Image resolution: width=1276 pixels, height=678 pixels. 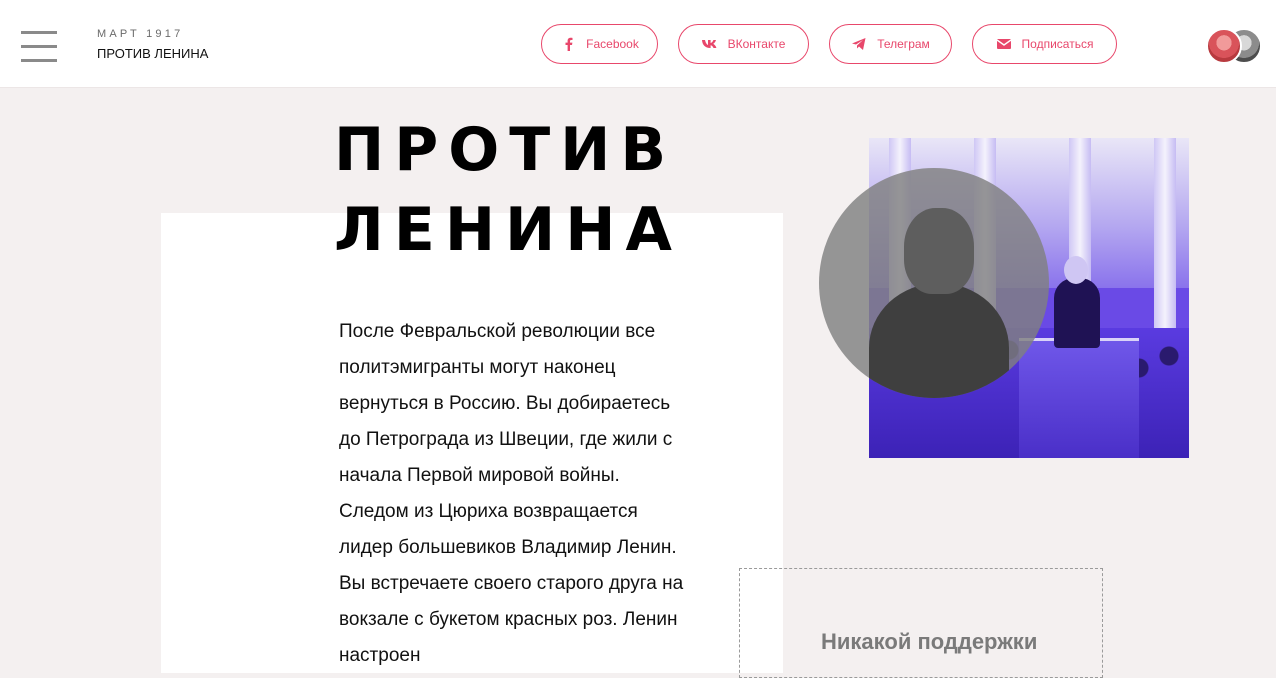 What do you see at coordinates (568, 44) in the screenshot?
I see `facebook-icon` at bounding box center [568, 44].